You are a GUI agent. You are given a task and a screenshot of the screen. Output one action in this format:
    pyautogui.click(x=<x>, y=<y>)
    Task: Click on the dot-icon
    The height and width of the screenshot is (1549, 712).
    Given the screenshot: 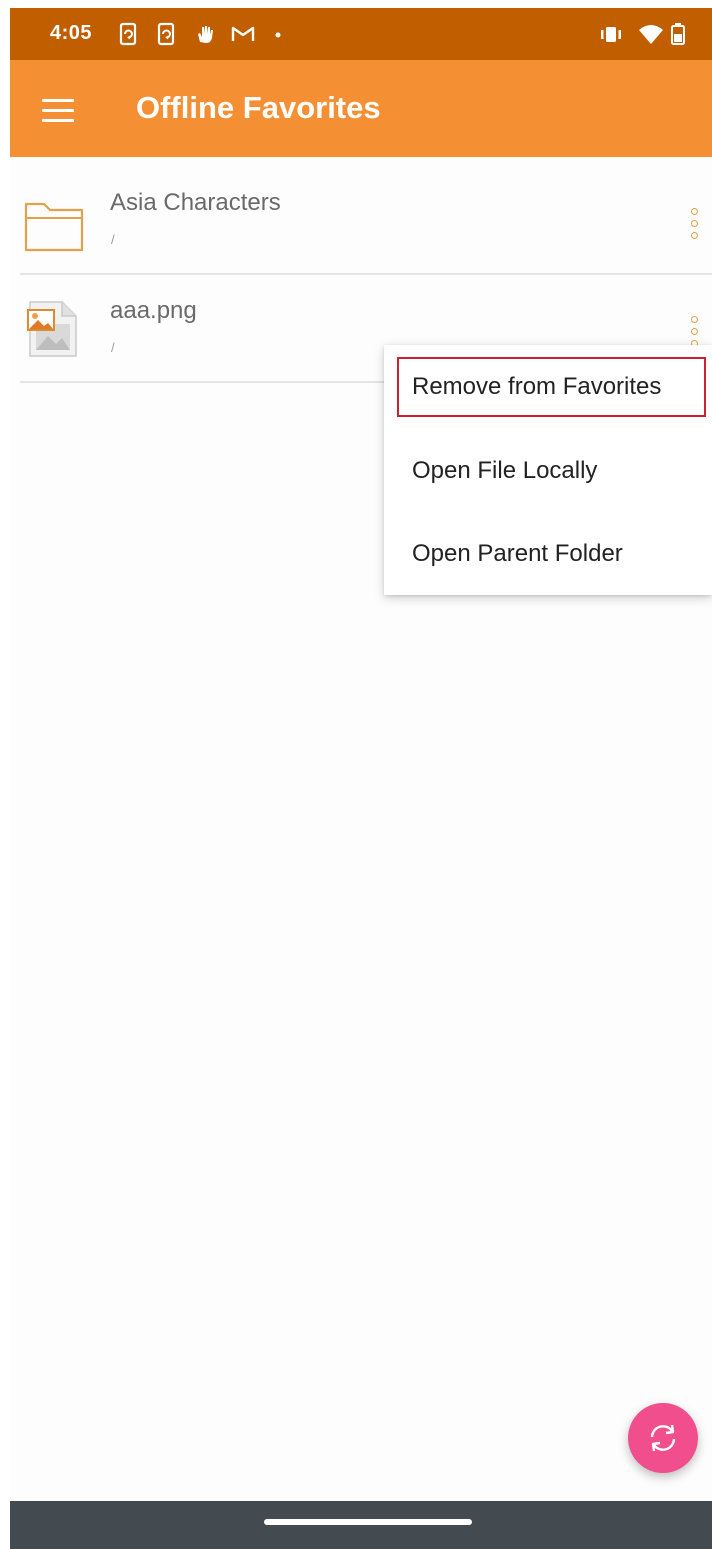 What is the action you would take?
    pyautogui.click(x=278, y=35)
    